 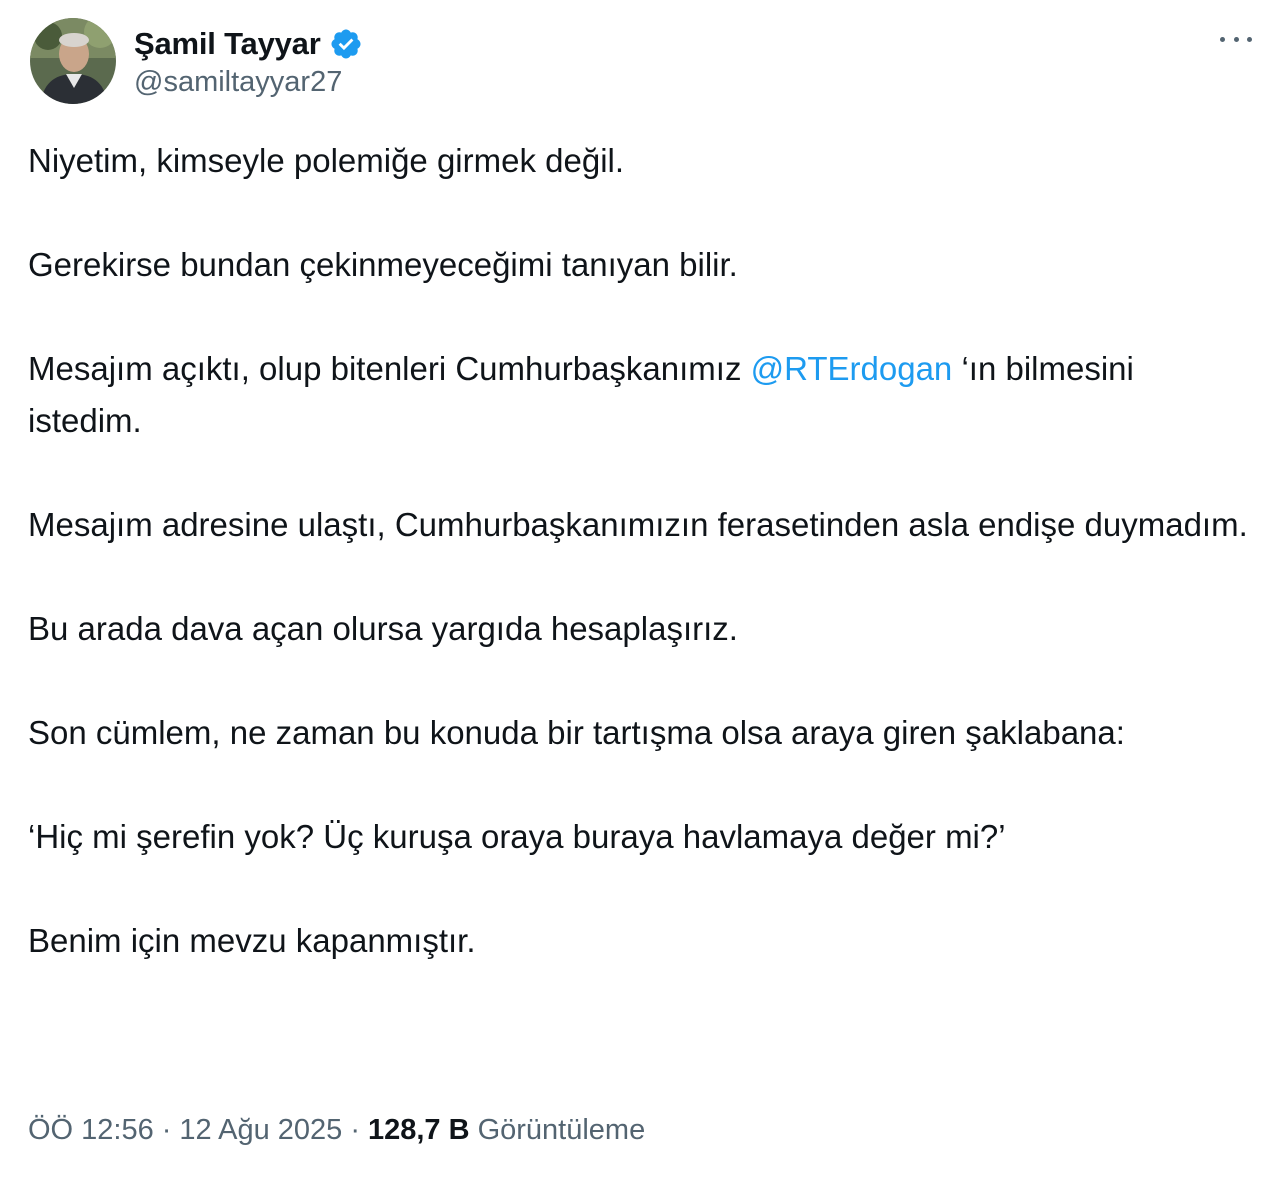 I want to click on views-count: 128,7 B, so click(x=419, y=1130).